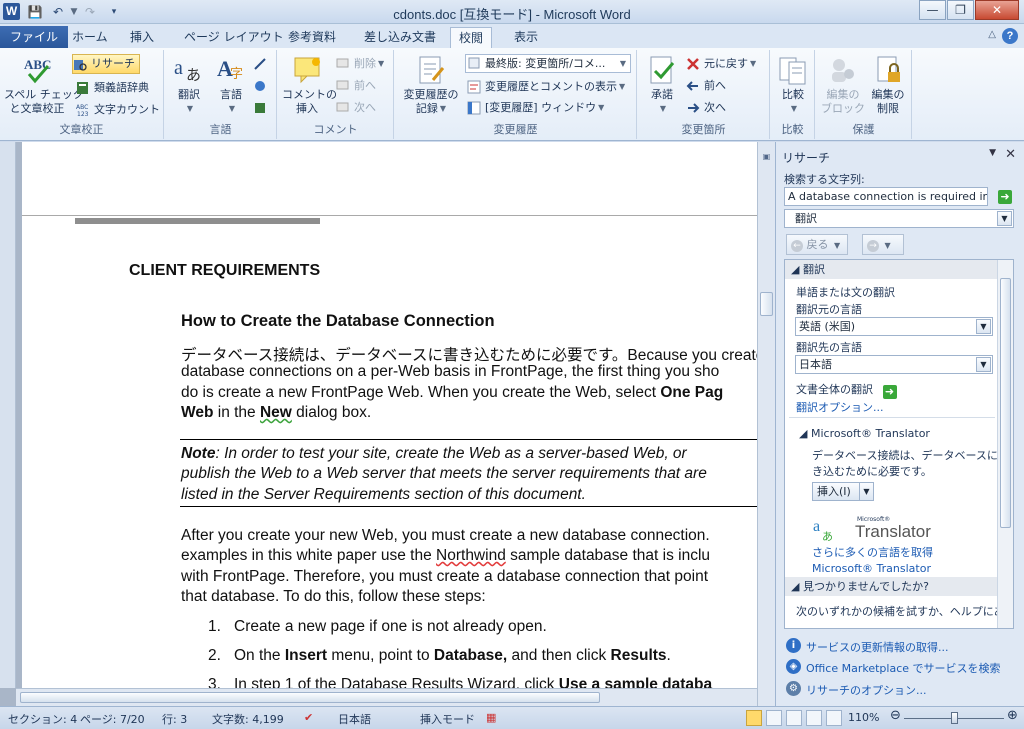 The image size is (1024, 729). What do you see at coordinates (356, 86) in the screenshot?
I see `previous-comment-button: 前へ` at bounding box center [356, 86].